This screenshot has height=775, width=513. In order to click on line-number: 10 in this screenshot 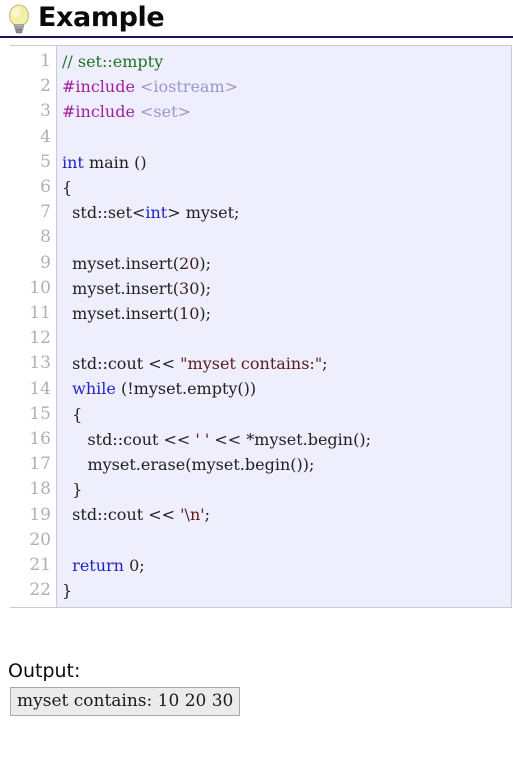, I will do `click(40, 287)`.